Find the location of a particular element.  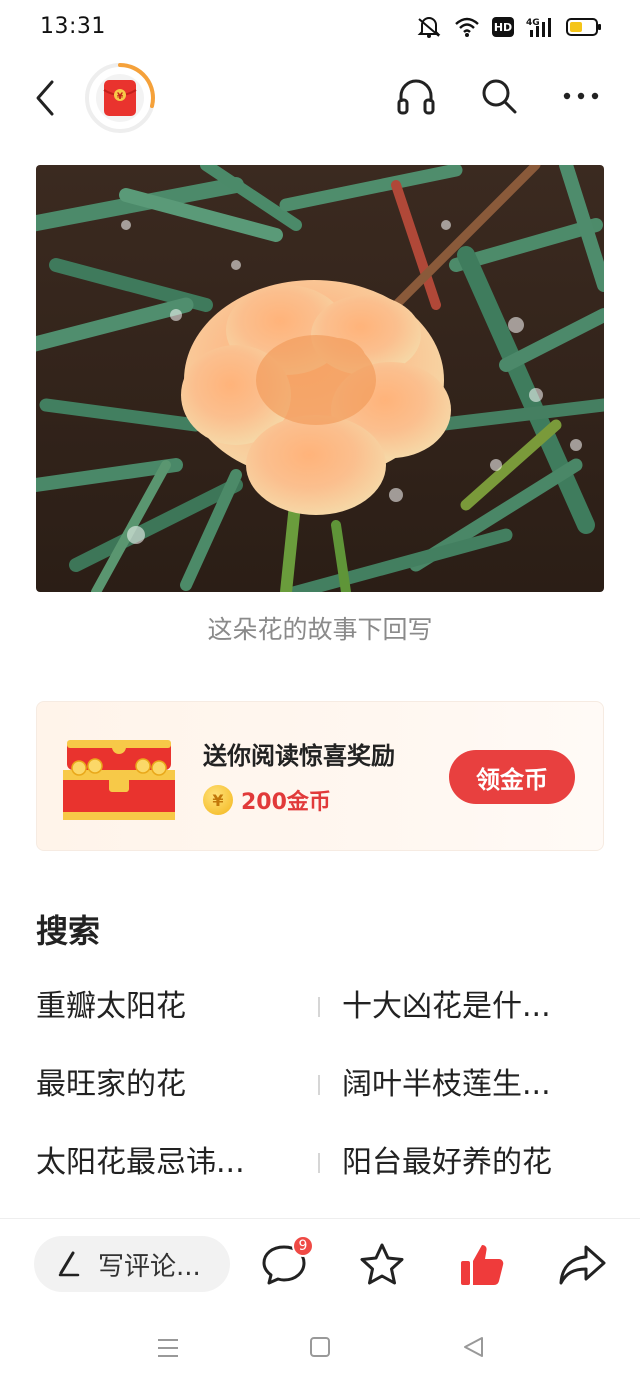

status-icons: HD 4G is located at coordinates (509, 27).